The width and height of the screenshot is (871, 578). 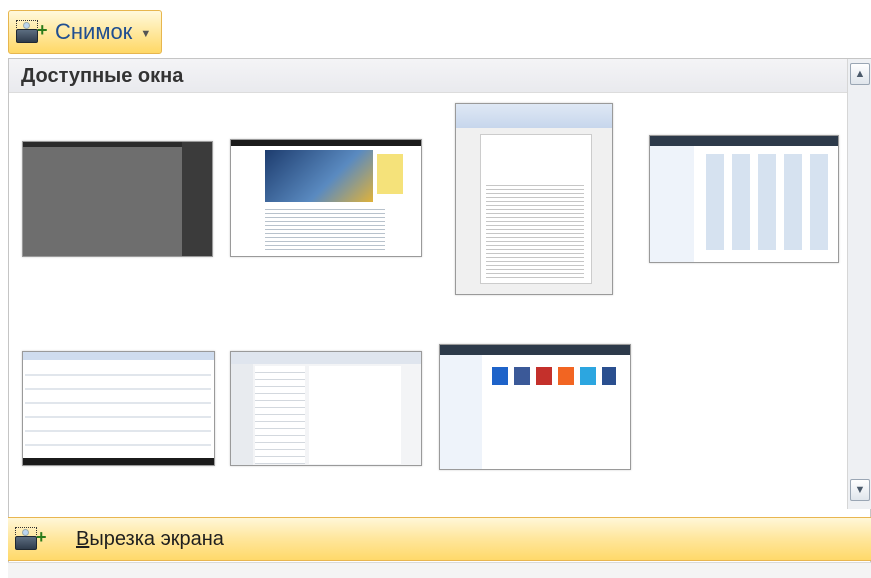 I want to click on gallery-scrollbar: ▲ ▼, so click(x=859, y=284).